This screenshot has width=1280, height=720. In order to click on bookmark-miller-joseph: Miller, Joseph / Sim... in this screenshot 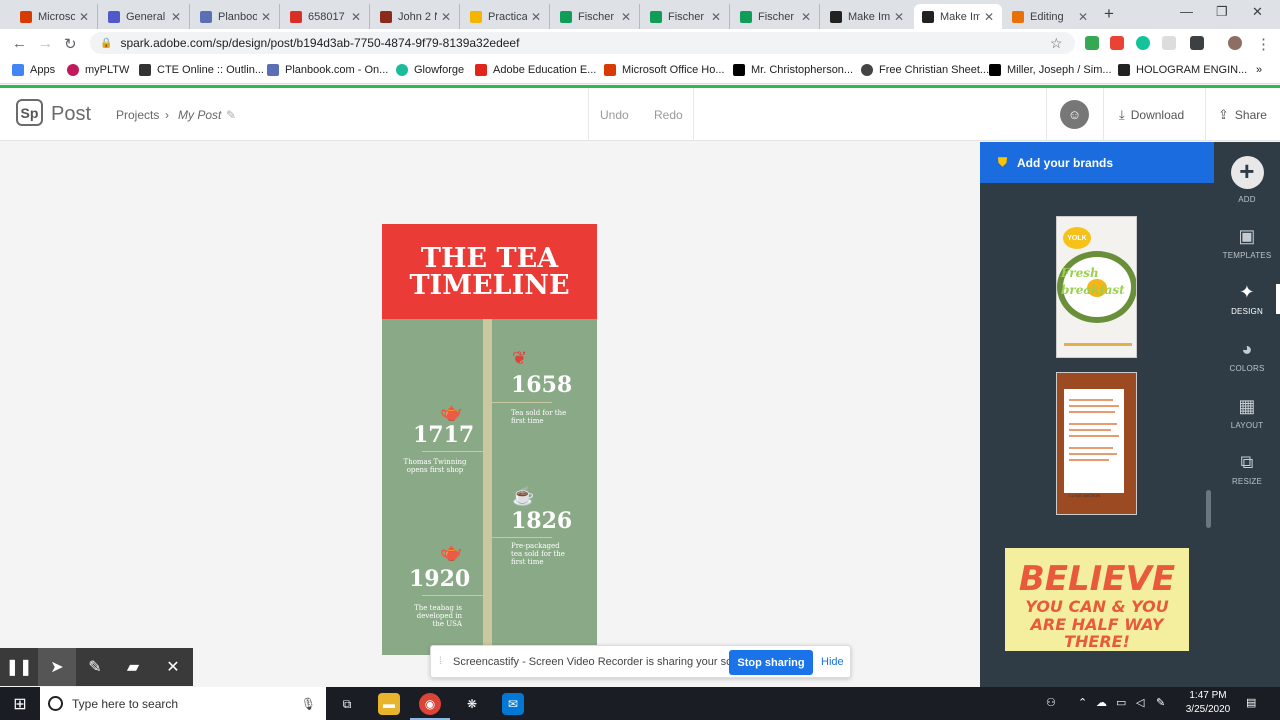, I will do `click(1050, 70)`.